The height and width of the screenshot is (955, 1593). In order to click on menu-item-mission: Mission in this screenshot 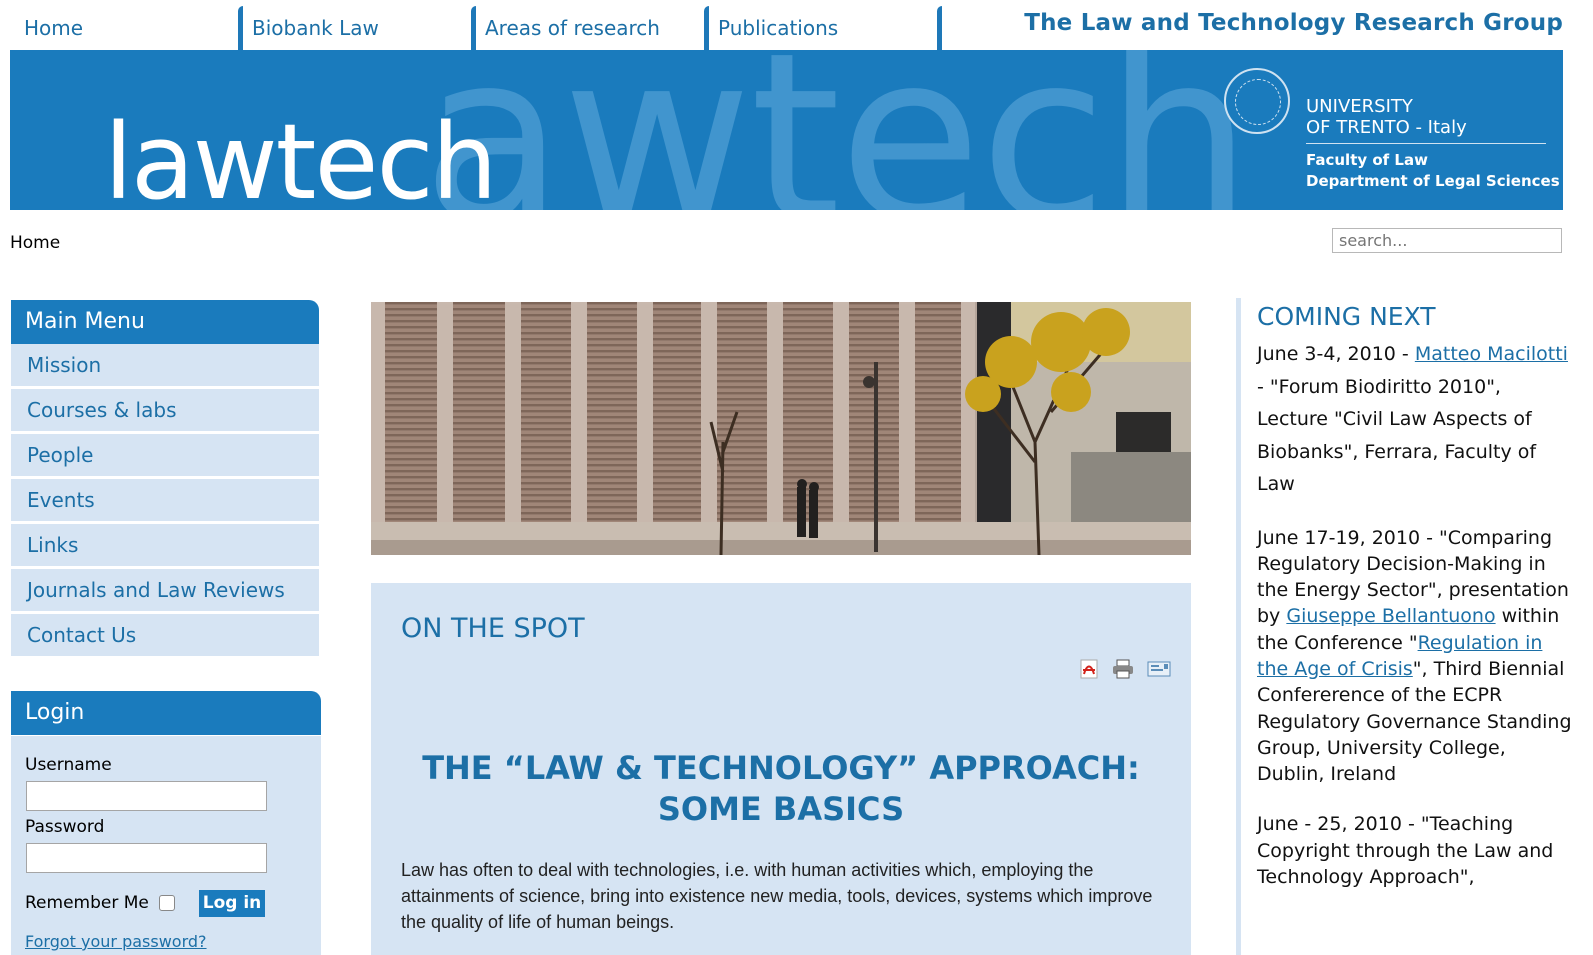, I will do `click(165, 365)`.